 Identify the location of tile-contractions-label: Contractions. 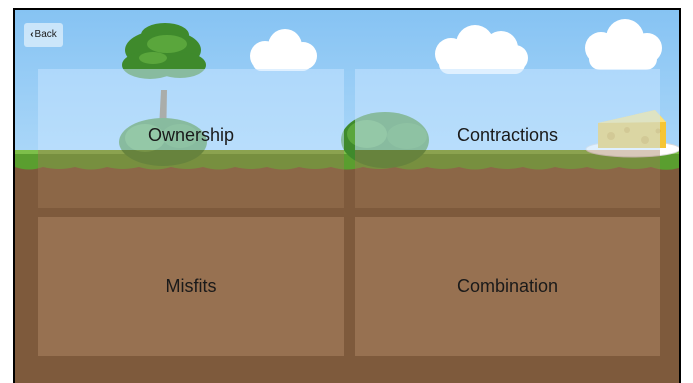
(507, 135).